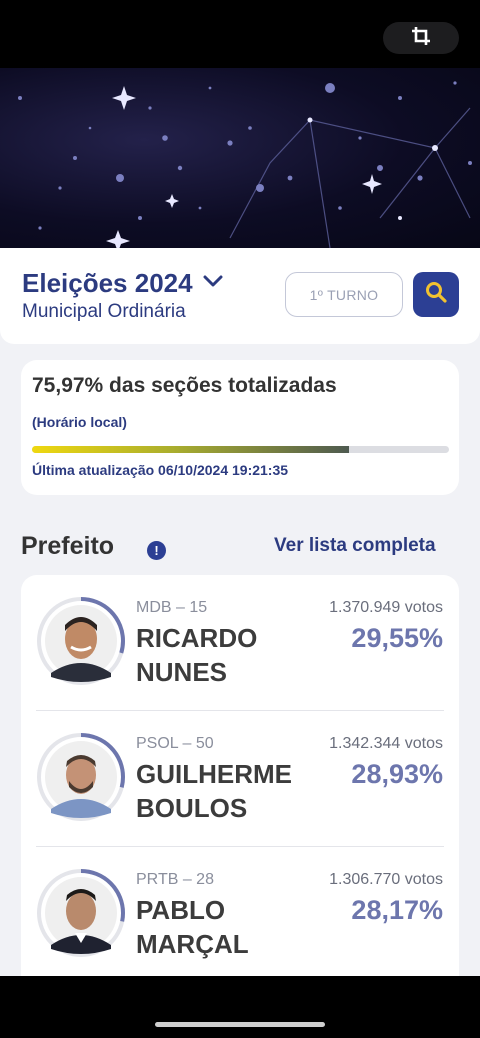  Describe the element at coordinates (160, 470) in the screenshot. I see `last-update-text: Última atualização 06/10/2024 19:21:35` at that location.